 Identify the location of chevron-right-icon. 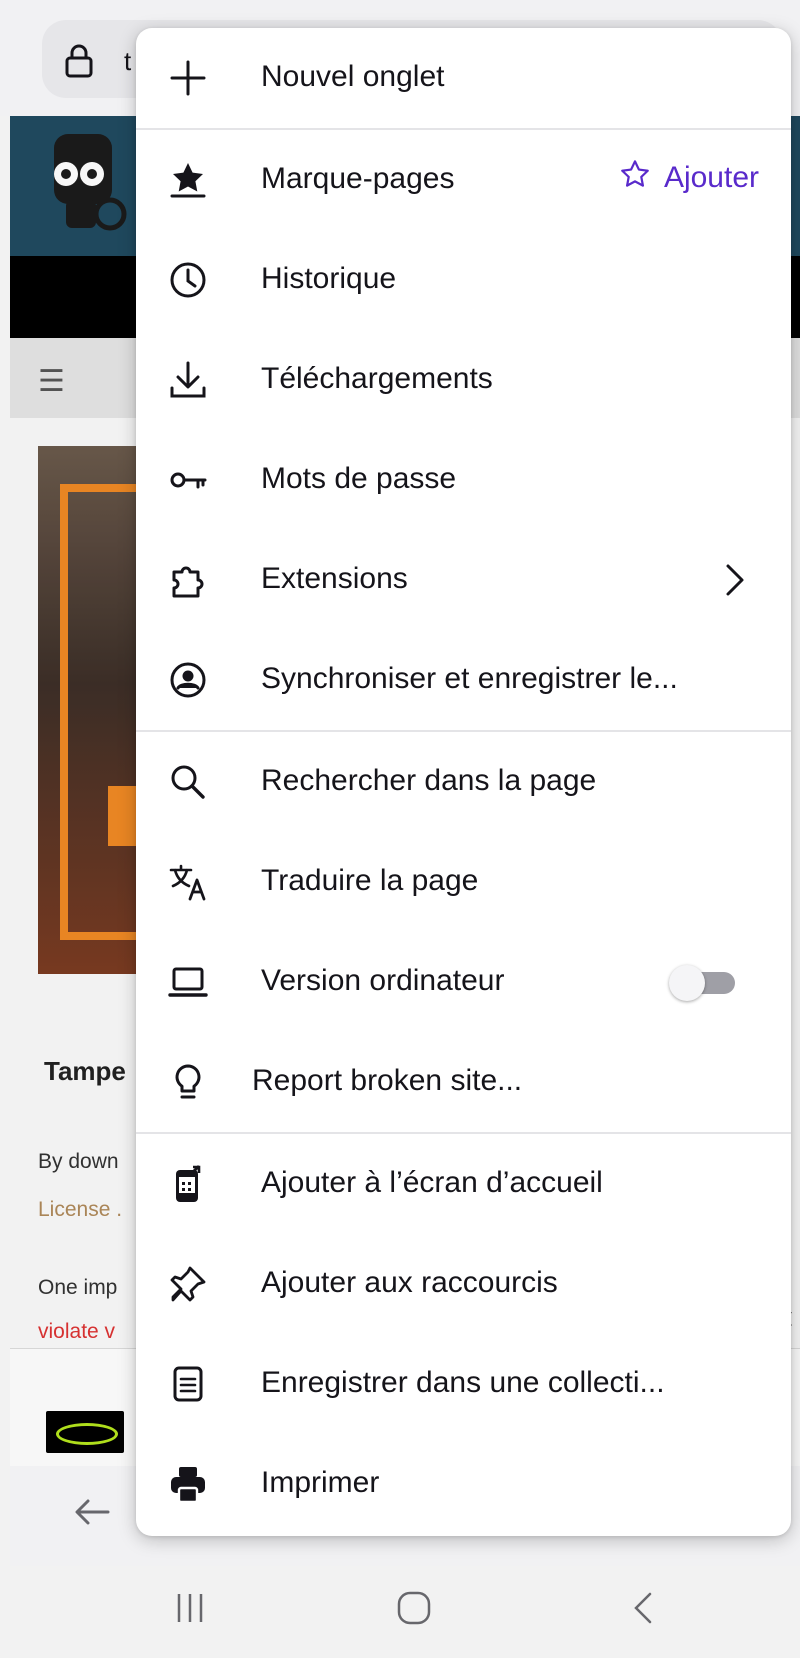
(735, 582).